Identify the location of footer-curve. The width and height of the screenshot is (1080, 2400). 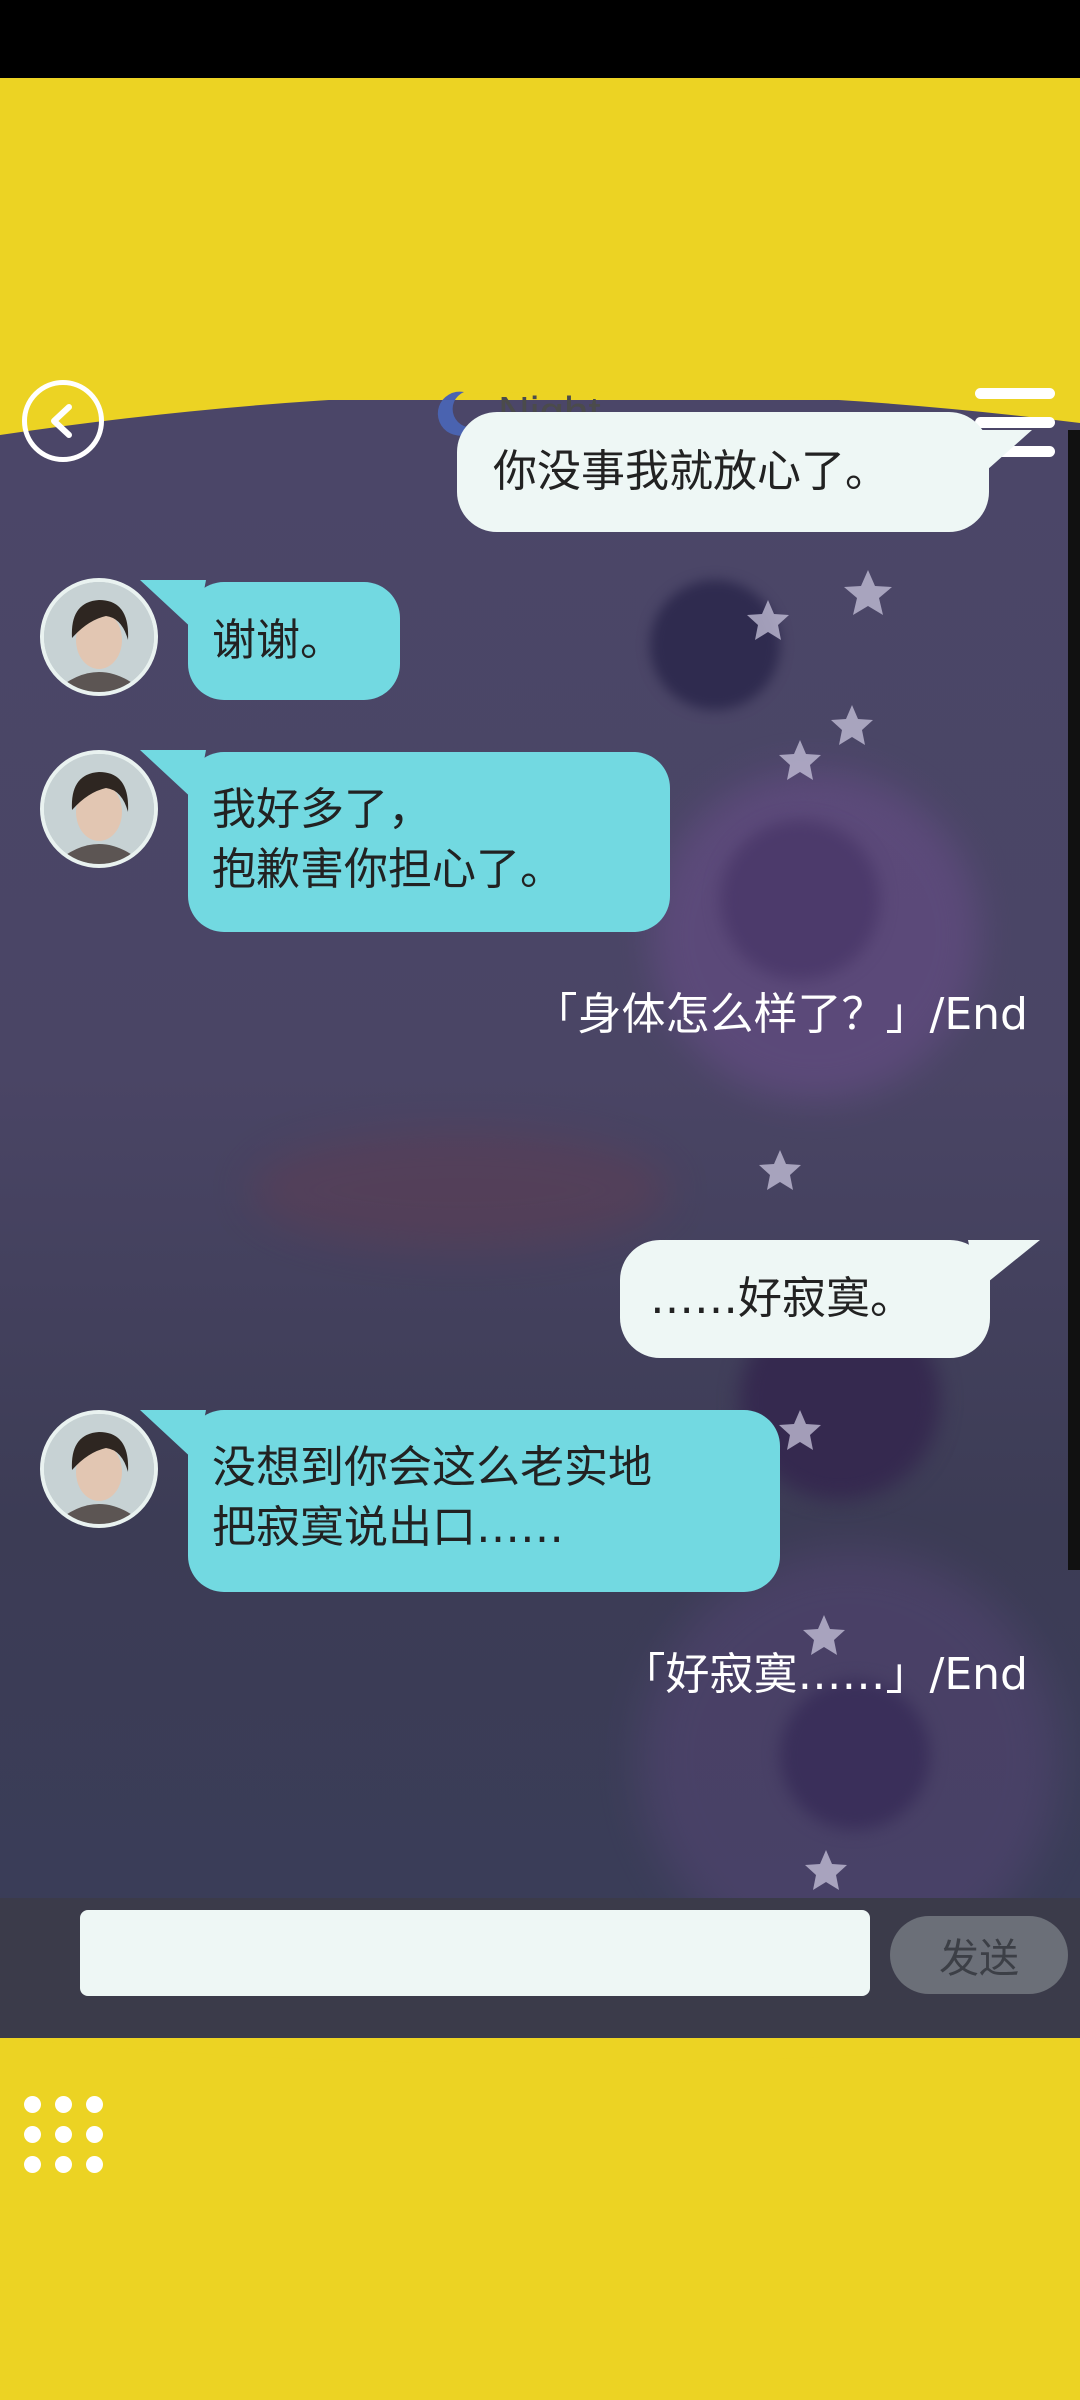
(540, 2064).